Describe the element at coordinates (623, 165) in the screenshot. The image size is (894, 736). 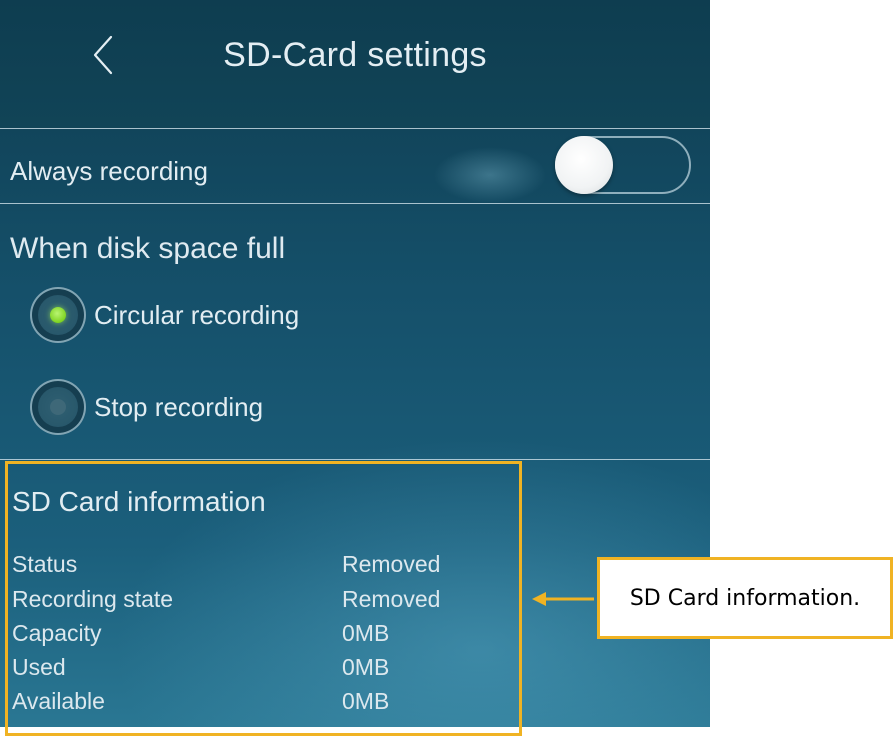
I see `always-recording-toggle` at that location.